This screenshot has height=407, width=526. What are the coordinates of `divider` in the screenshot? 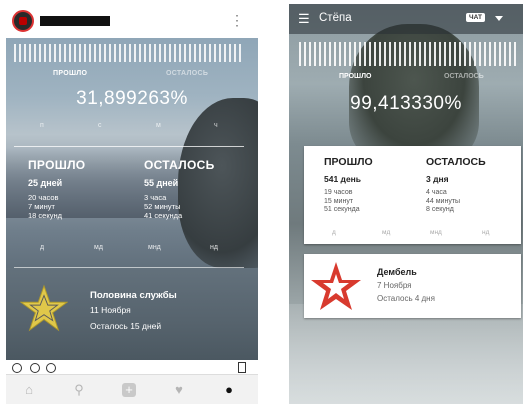 It's located at (129, 146).